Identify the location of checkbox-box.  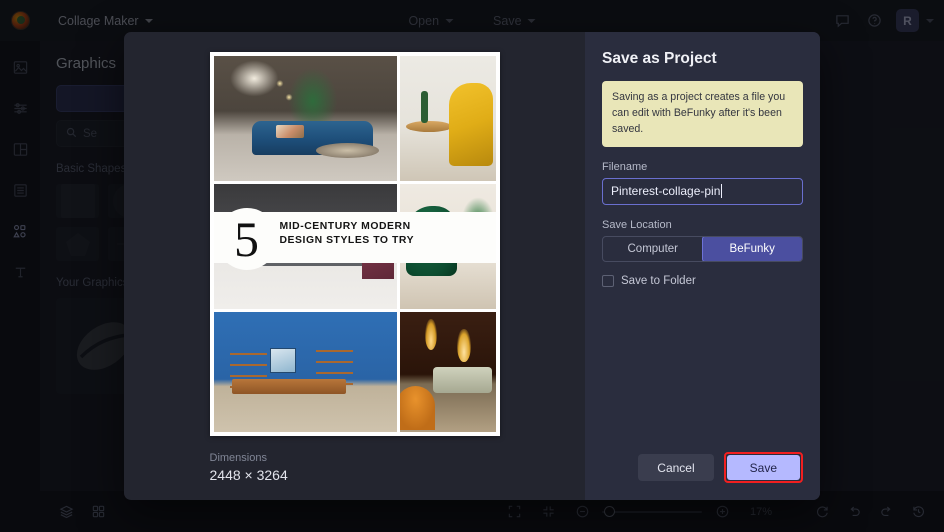
(608, 280).